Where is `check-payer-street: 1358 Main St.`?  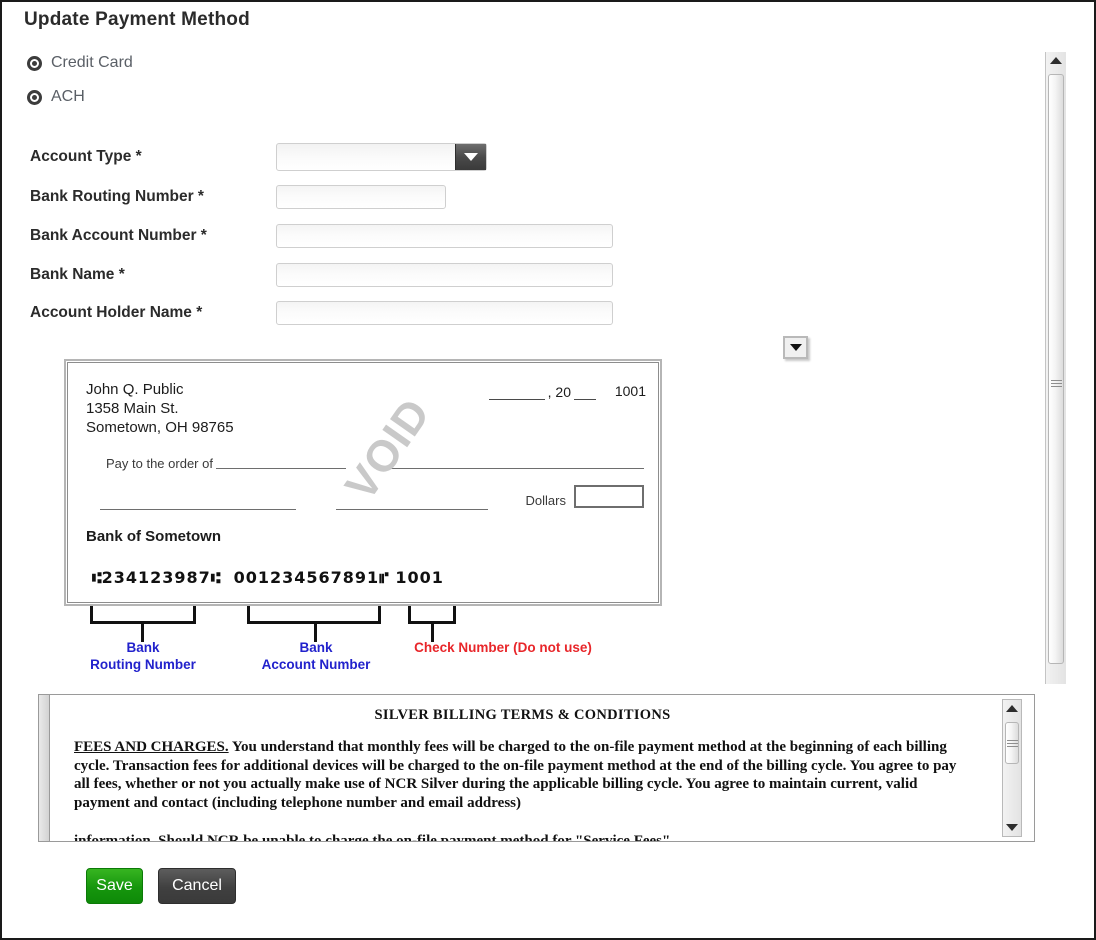 check-payer-street: 1358 Main St. is located at coordinates (132, 408).